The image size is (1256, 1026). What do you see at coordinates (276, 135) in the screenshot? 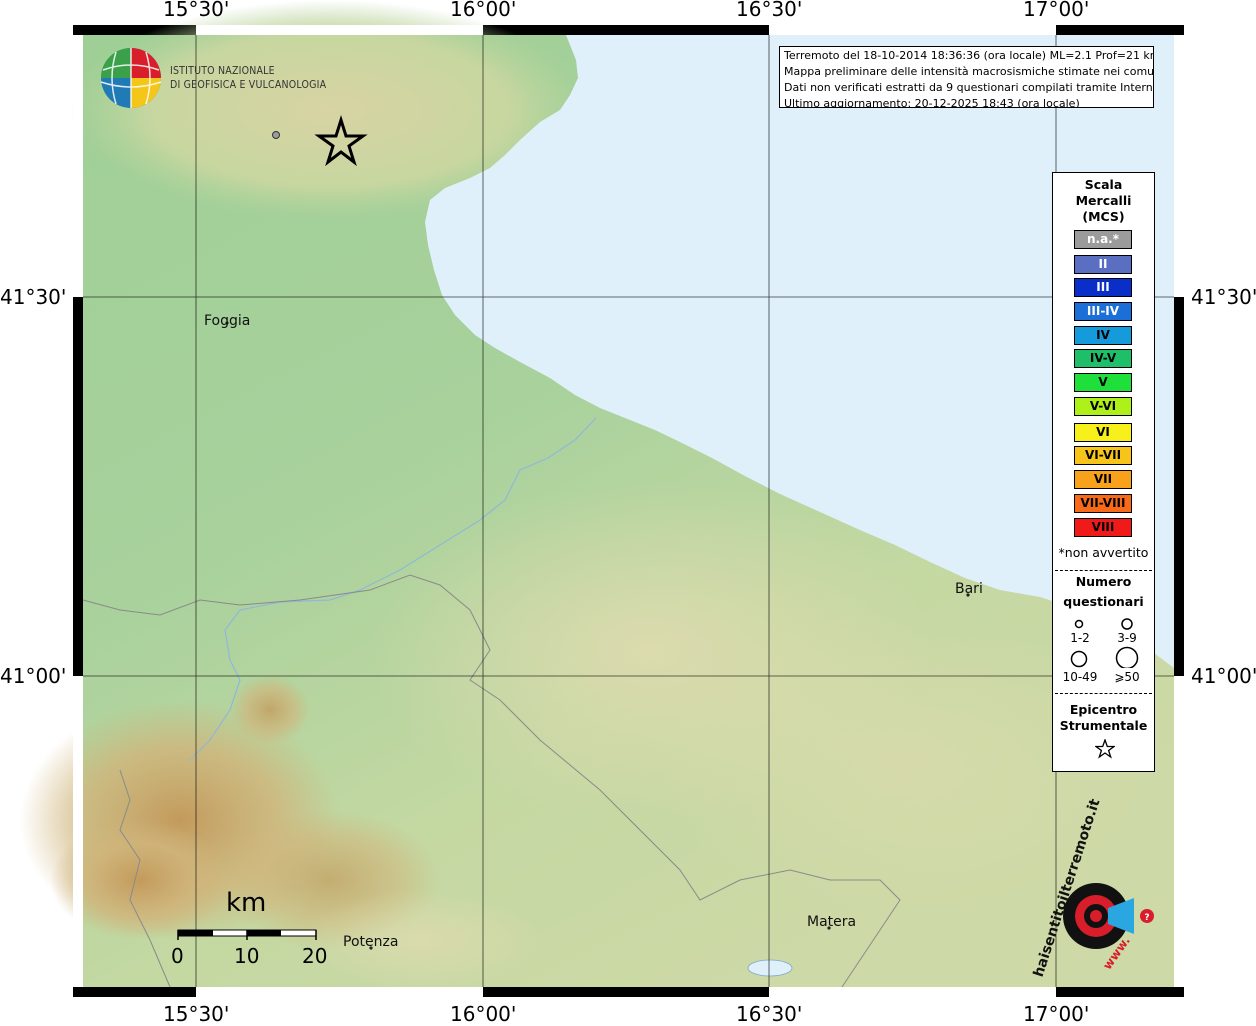
I see `questionnaire-point` at bounding box center [276, 135].